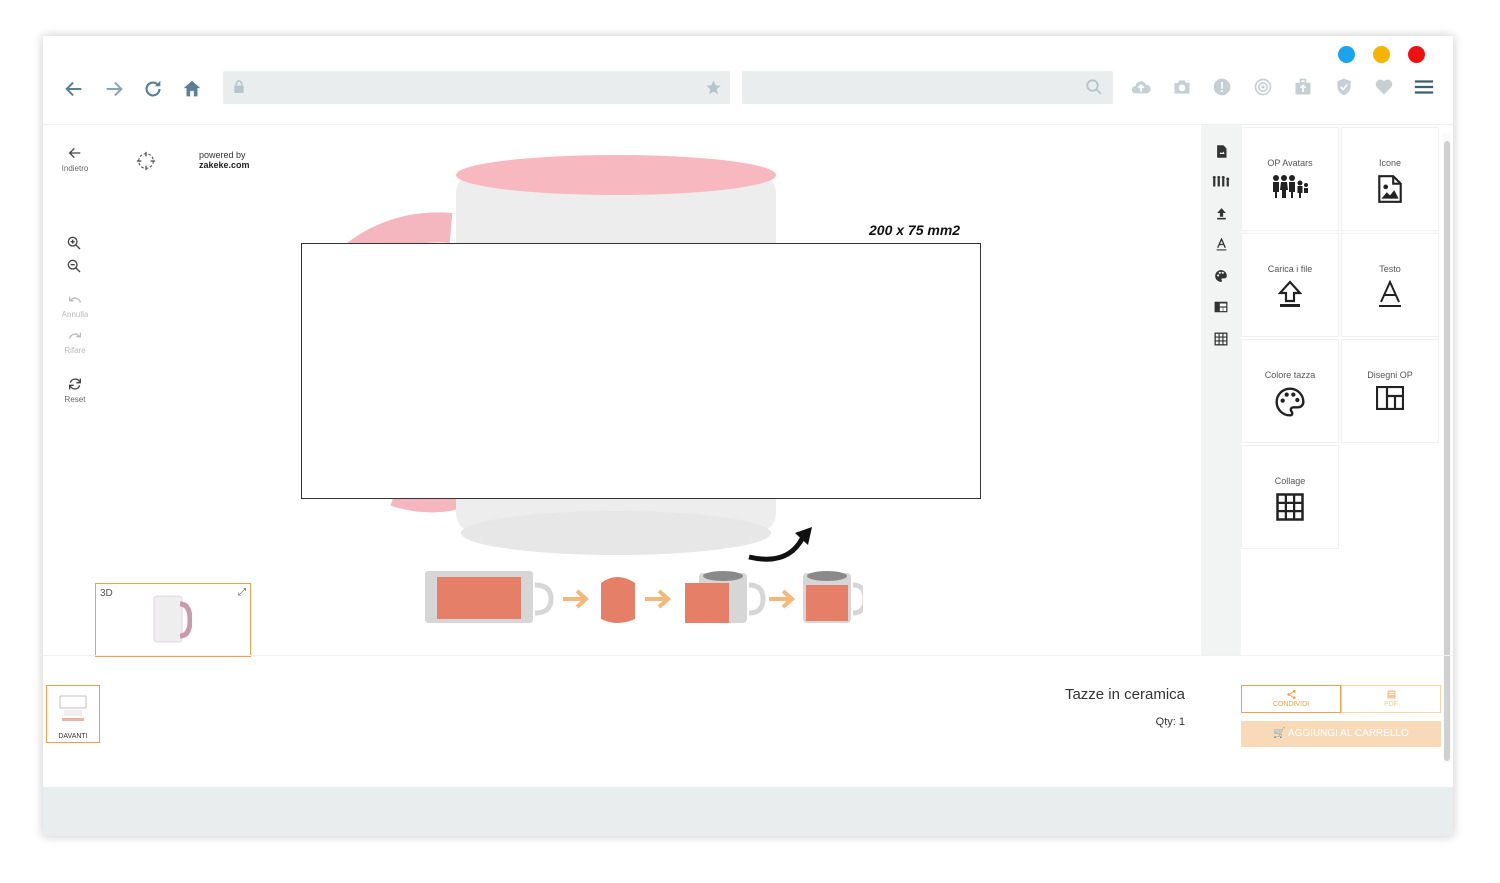  I want to click on tile-op-avatars: OP Avatars, so click(1290, 179).